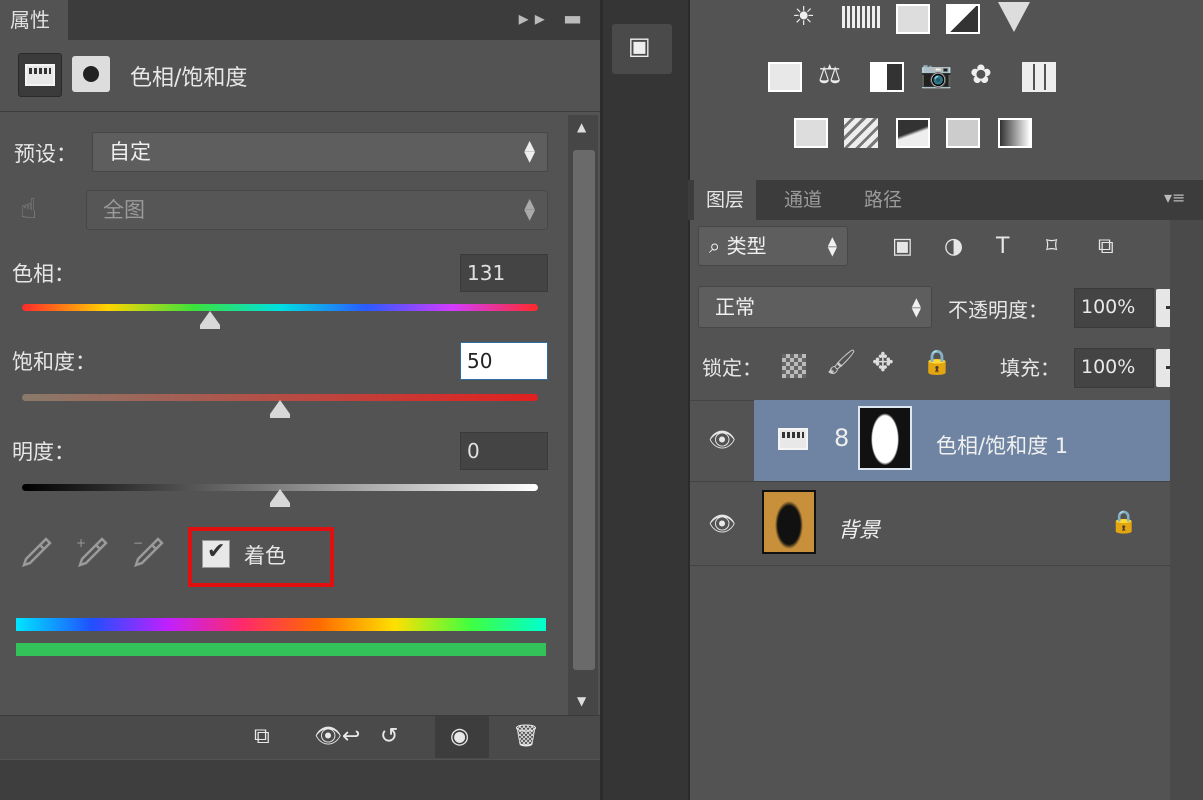 This screenshot has height=800, width=1203. Describe the element at coordinates (809, 17) in the screenshot. I see `brightness-icon: ☀` at that location.